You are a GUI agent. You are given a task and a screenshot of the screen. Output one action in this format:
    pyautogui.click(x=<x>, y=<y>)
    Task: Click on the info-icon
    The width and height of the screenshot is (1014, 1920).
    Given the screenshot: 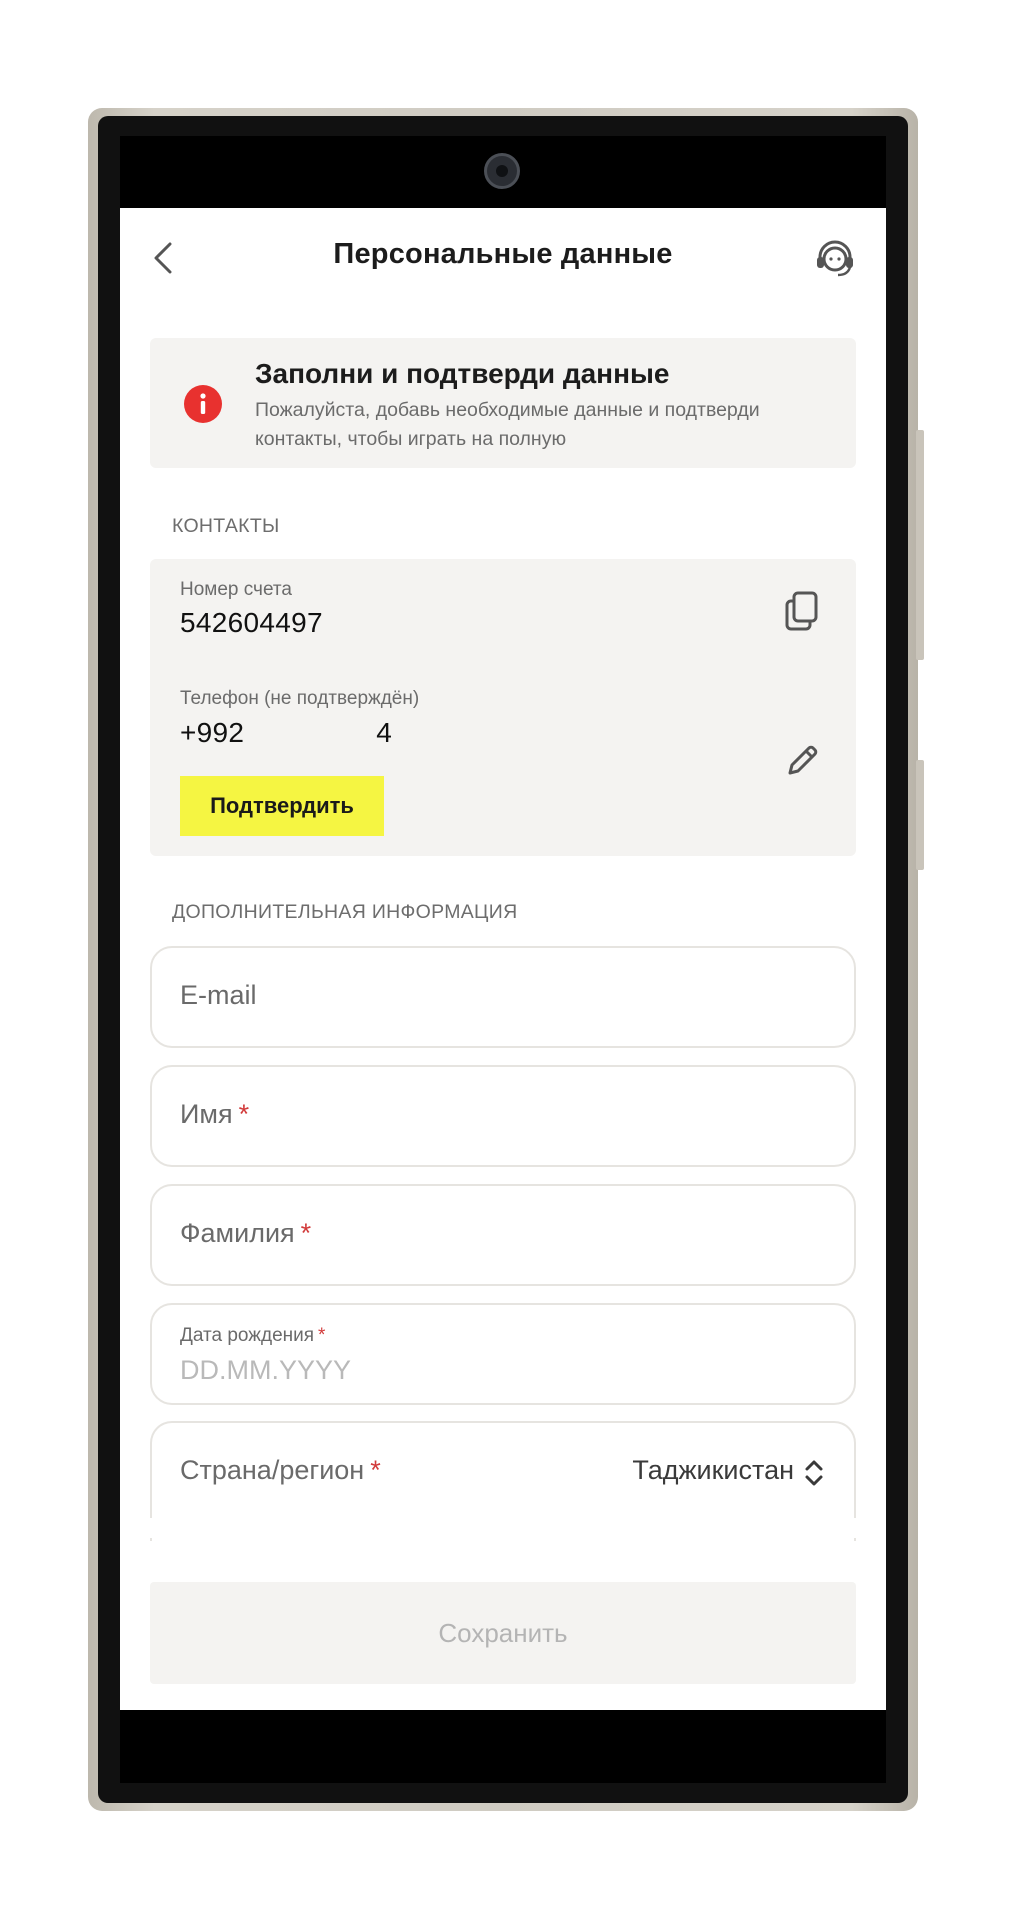 What is the action you would take?
    pyautogui.click(x=203, y=404)
    